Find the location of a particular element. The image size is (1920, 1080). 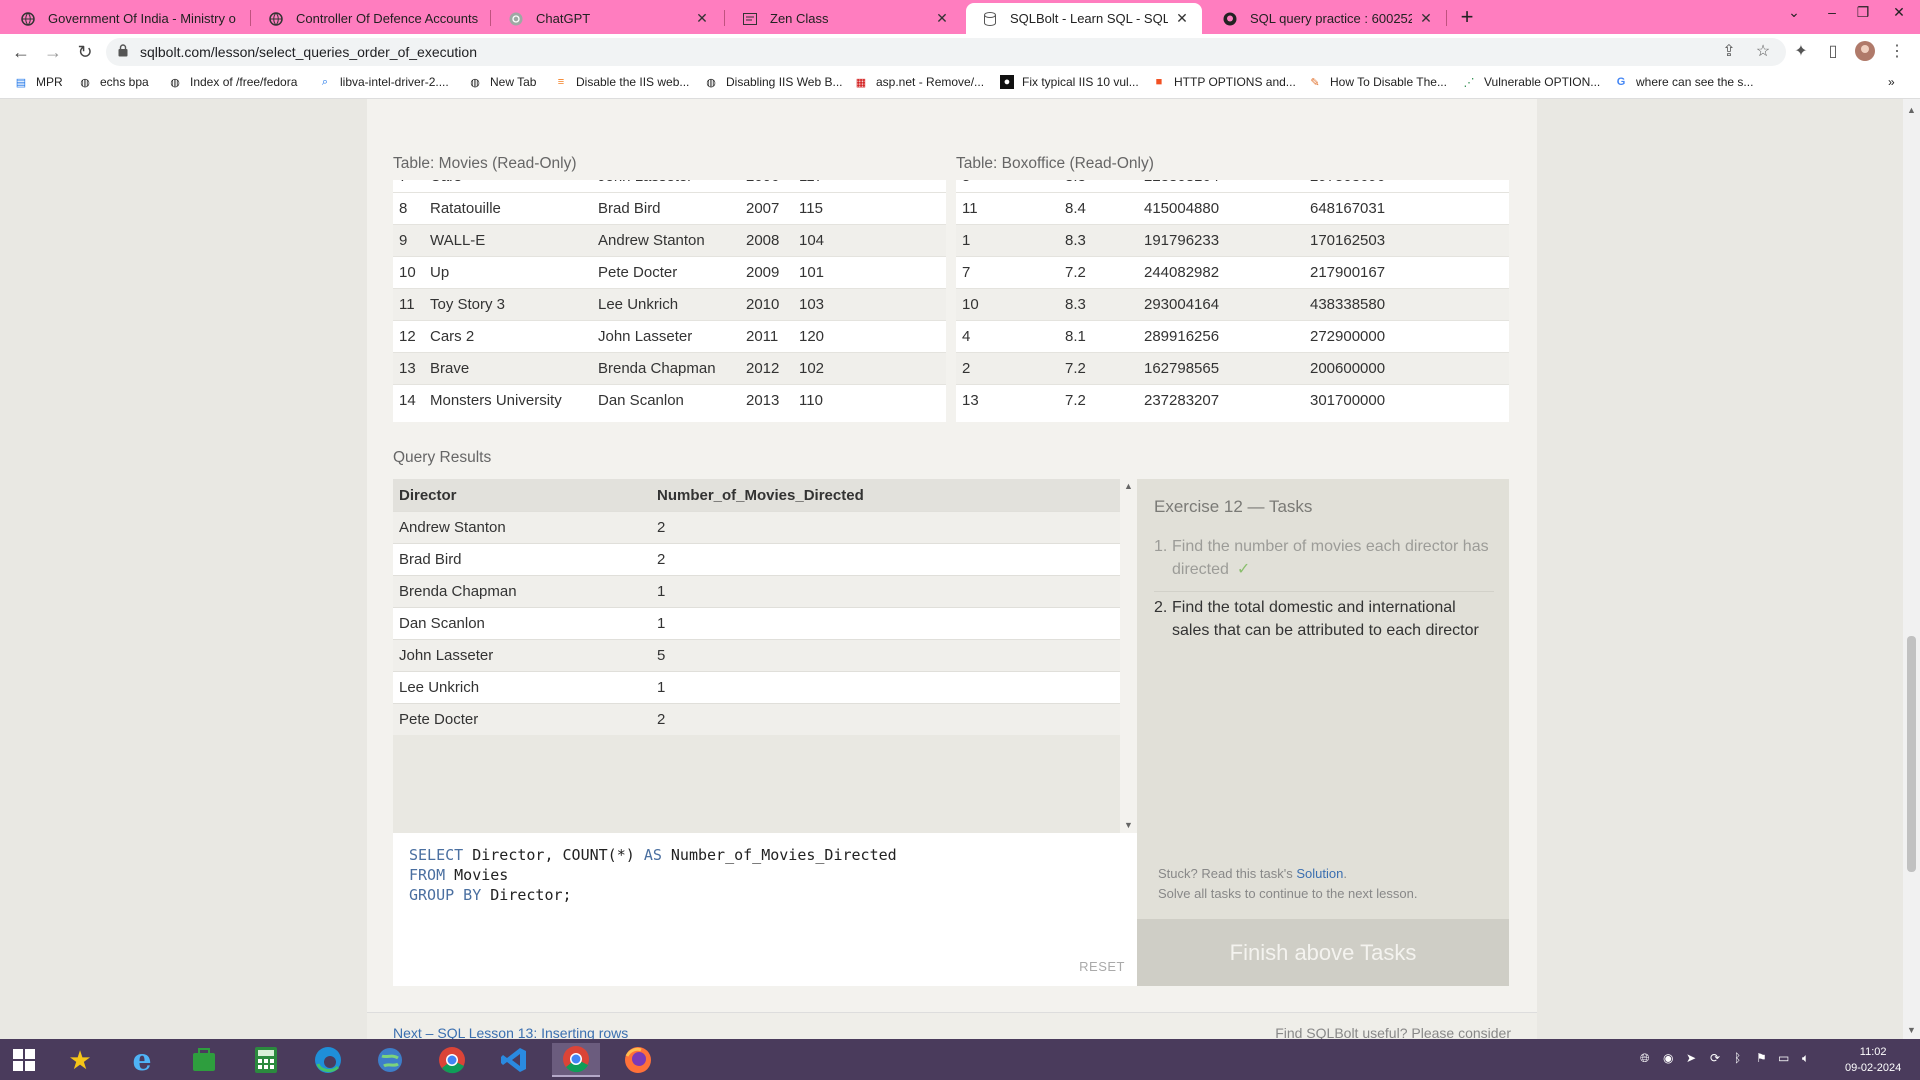

restore-button: ❐ is located at coordinates (1863, 12).